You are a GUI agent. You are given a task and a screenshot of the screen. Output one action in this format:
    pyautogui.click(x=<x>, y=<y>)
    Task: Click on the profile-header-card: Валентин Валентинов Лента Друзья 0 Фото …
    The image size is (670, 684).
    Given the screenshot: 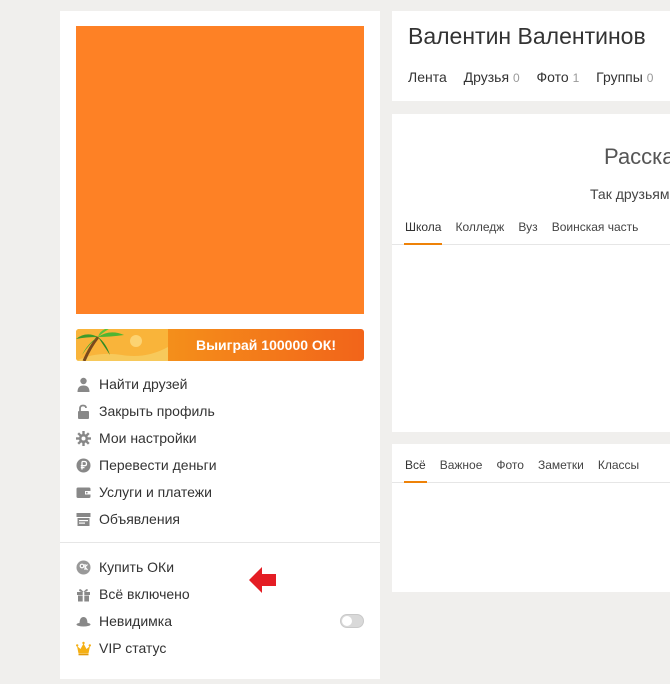 What is the action you would take?
    pyautogui.click(x=531, y=56)
    